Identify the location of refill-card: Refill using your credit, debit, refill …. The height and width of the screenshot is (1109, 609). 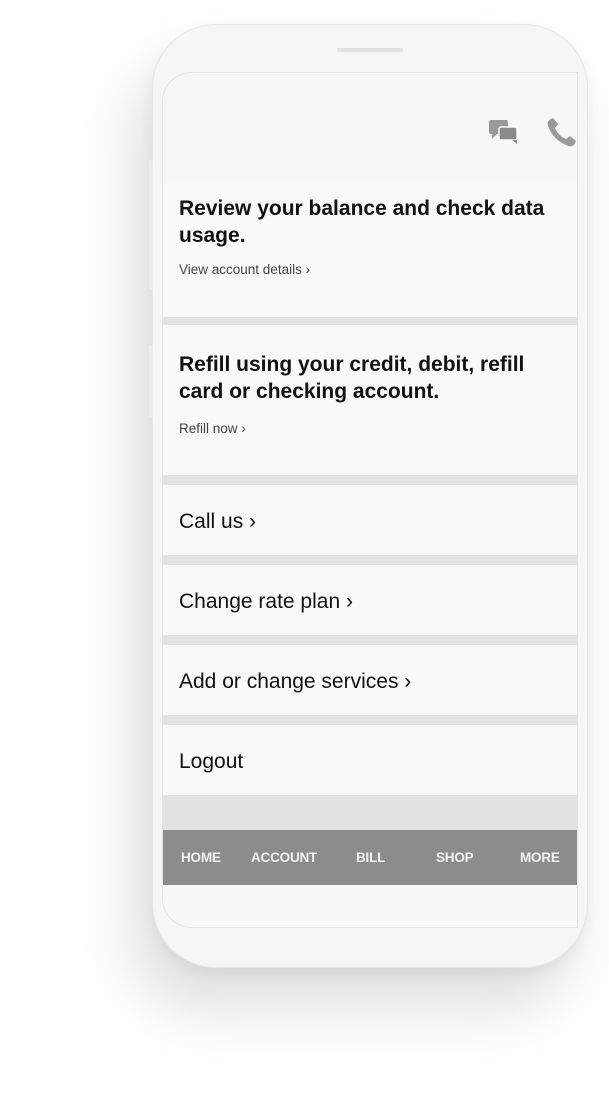
(370, 400).